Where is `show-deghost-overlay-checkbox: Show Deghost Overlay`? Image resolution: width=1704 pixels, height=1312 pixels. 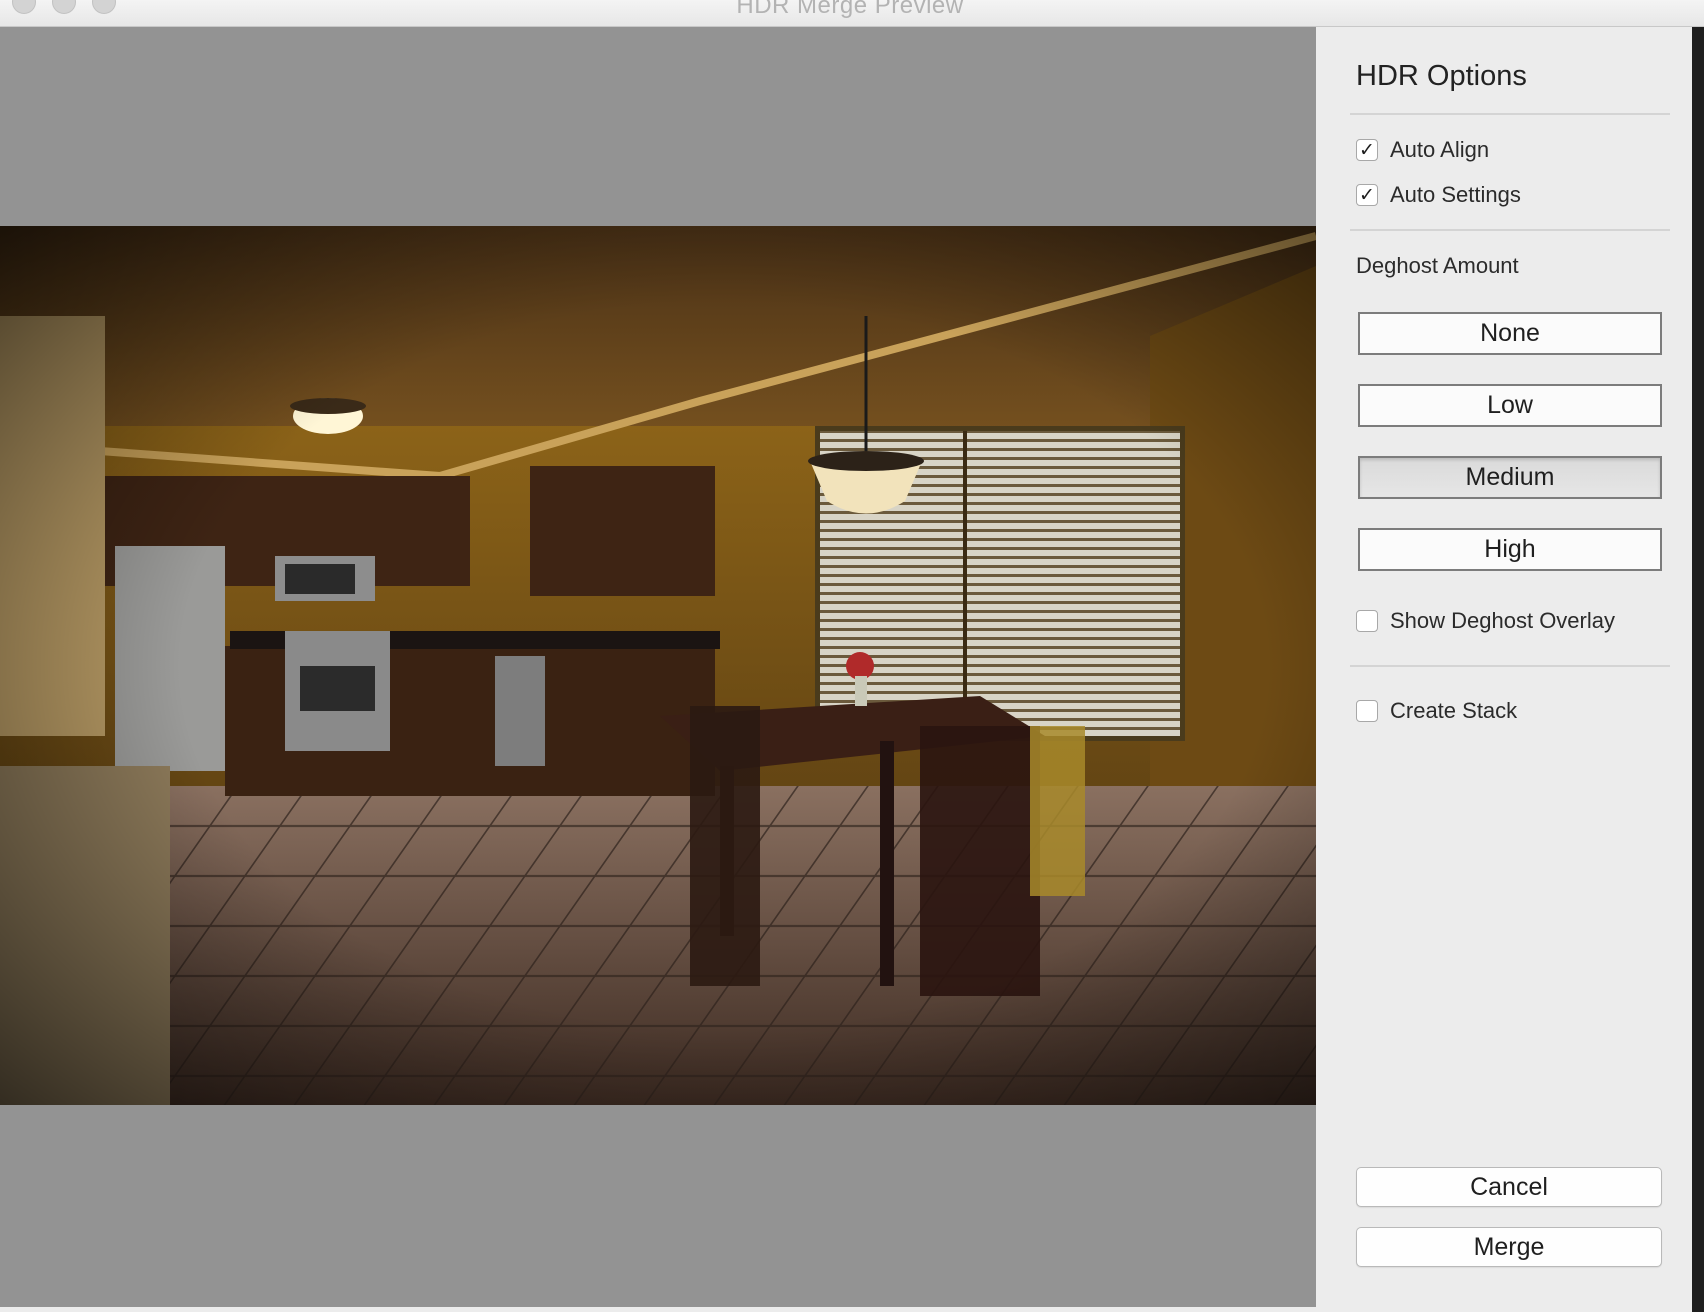 show-deghost-overlay-checkbox: Show Deghost Overlay is located at coordinates (1485, 621).